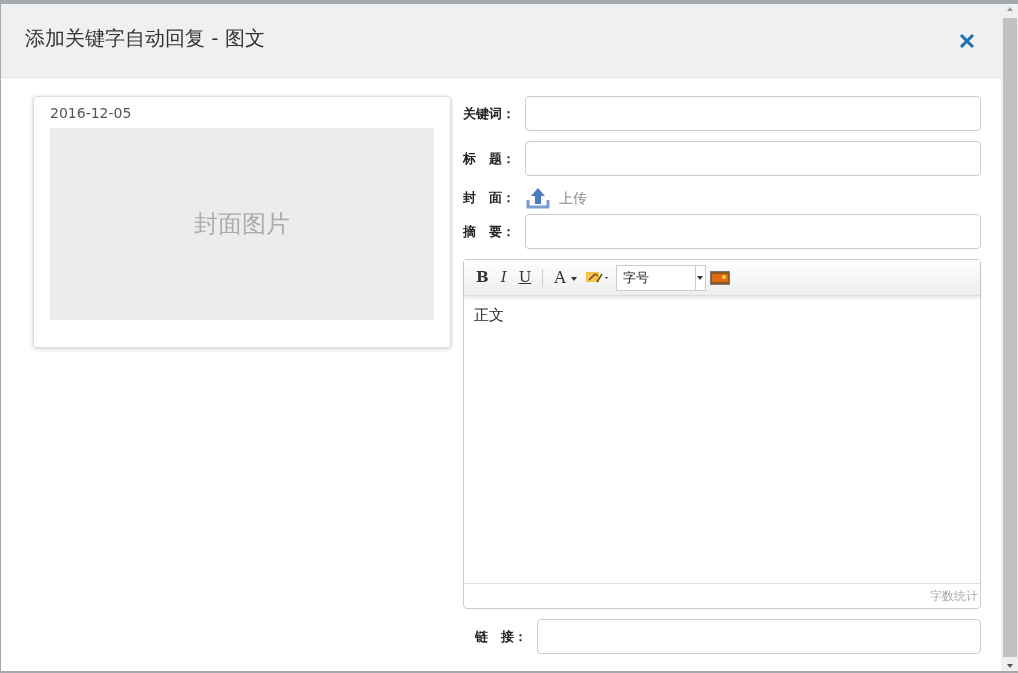 The width and height of the screenshot is (1018, 673). Describe the element at coordinates (145, 38) in the screenshot. I see `dialog-title: 添加关键字自动回复 - 图文` at that location.